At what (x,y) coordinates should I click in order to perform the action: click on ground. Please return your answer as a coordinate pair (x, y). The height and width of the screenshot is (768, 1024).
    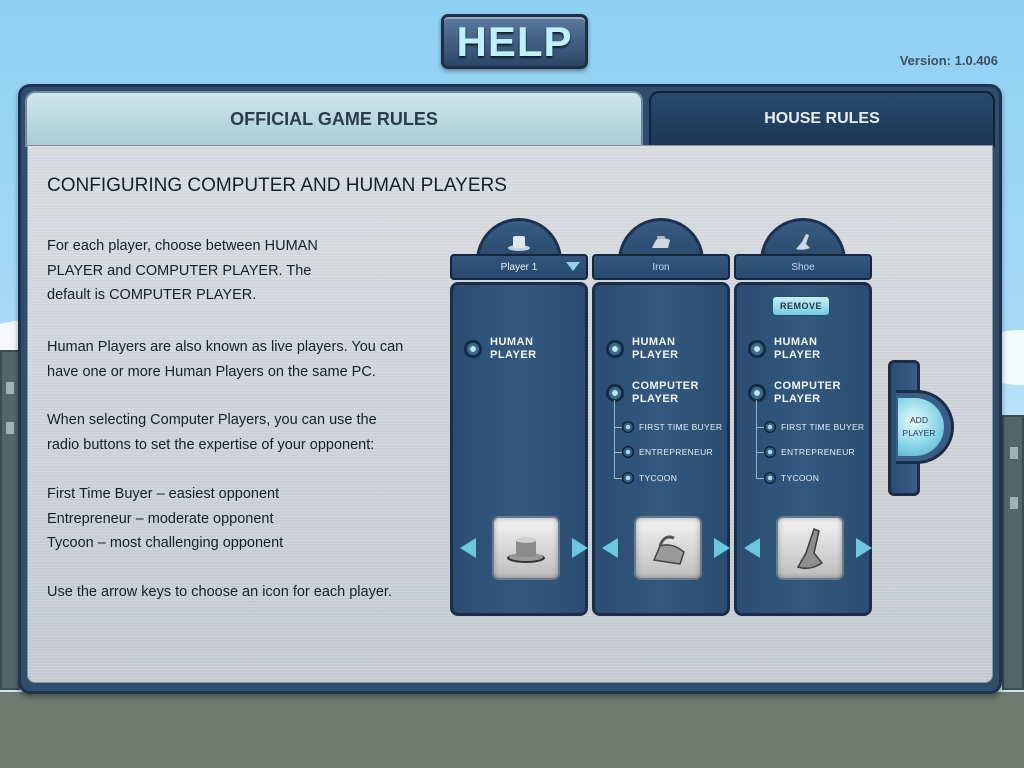
    Looking at the image, I should click on (512, 730).